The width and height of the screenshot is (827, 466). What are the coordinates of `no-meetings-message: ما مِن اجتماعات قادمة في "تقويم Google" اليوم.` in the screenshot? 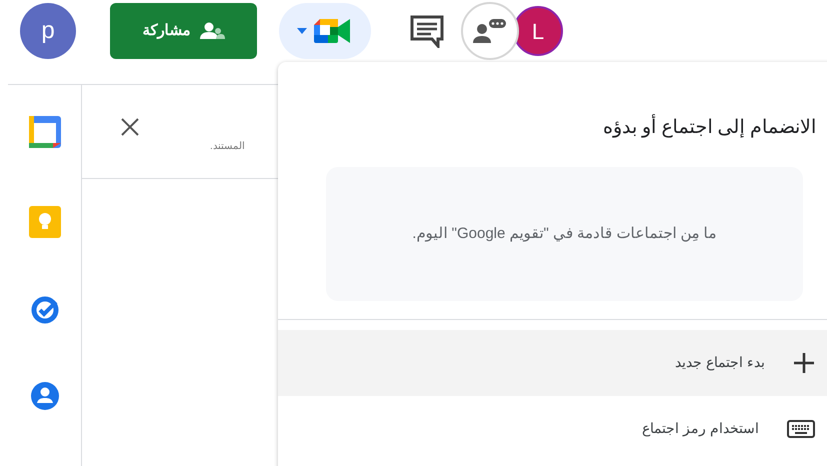 It's located at (564, 234).